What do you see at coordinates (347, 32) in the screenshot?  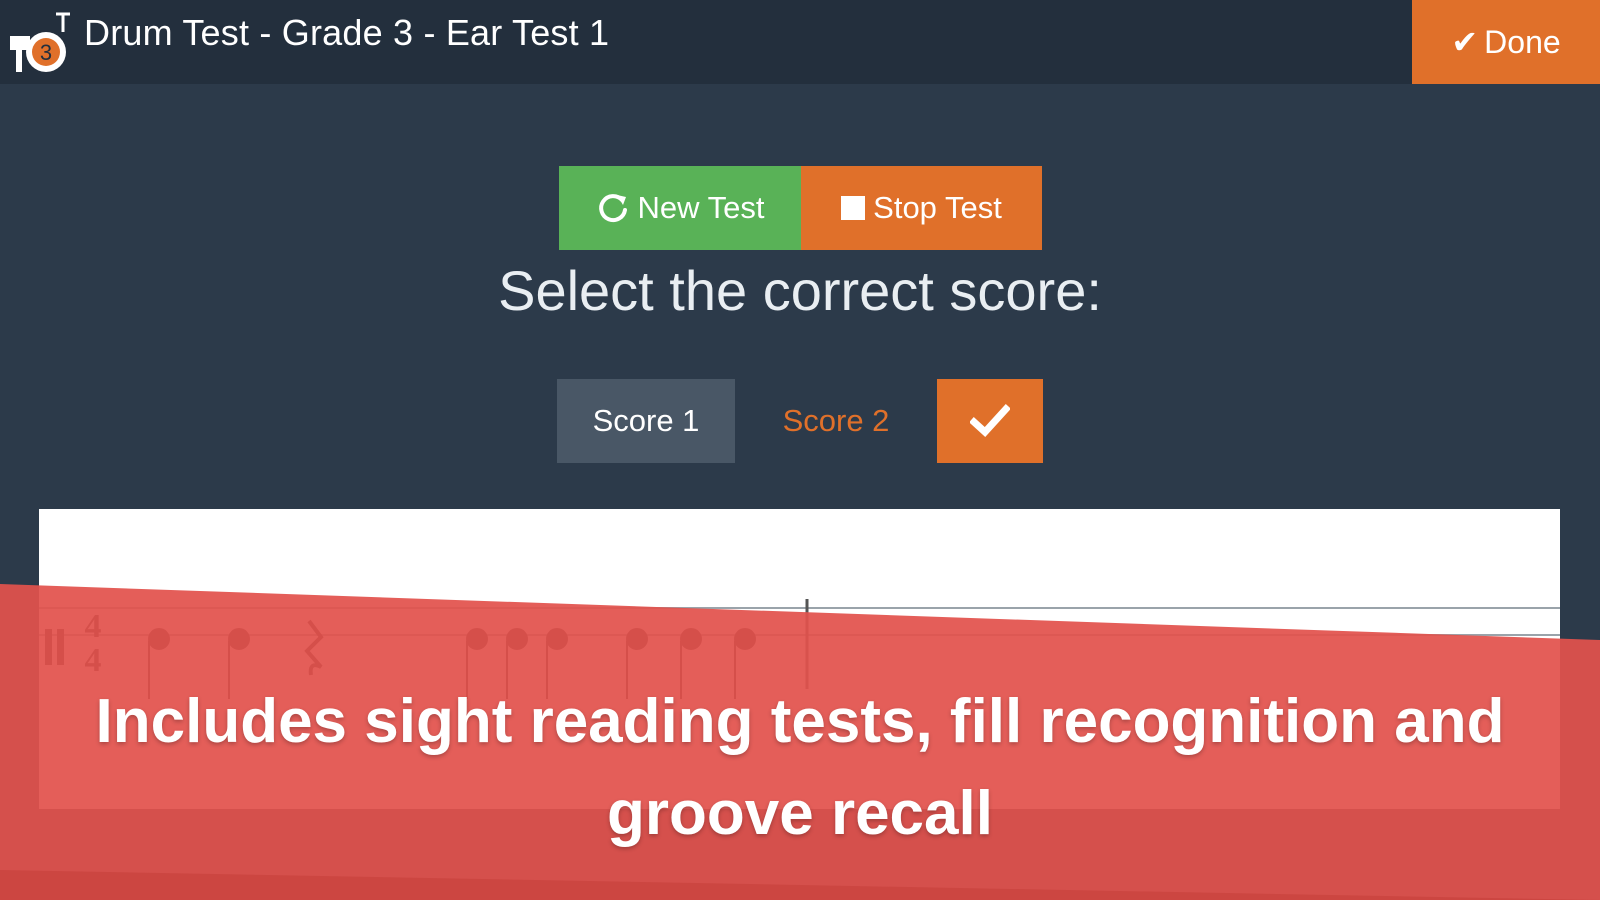 I see `app-title: Drum Test - Grade 3 - Ear Test 1` at bounding box center [347, 32].